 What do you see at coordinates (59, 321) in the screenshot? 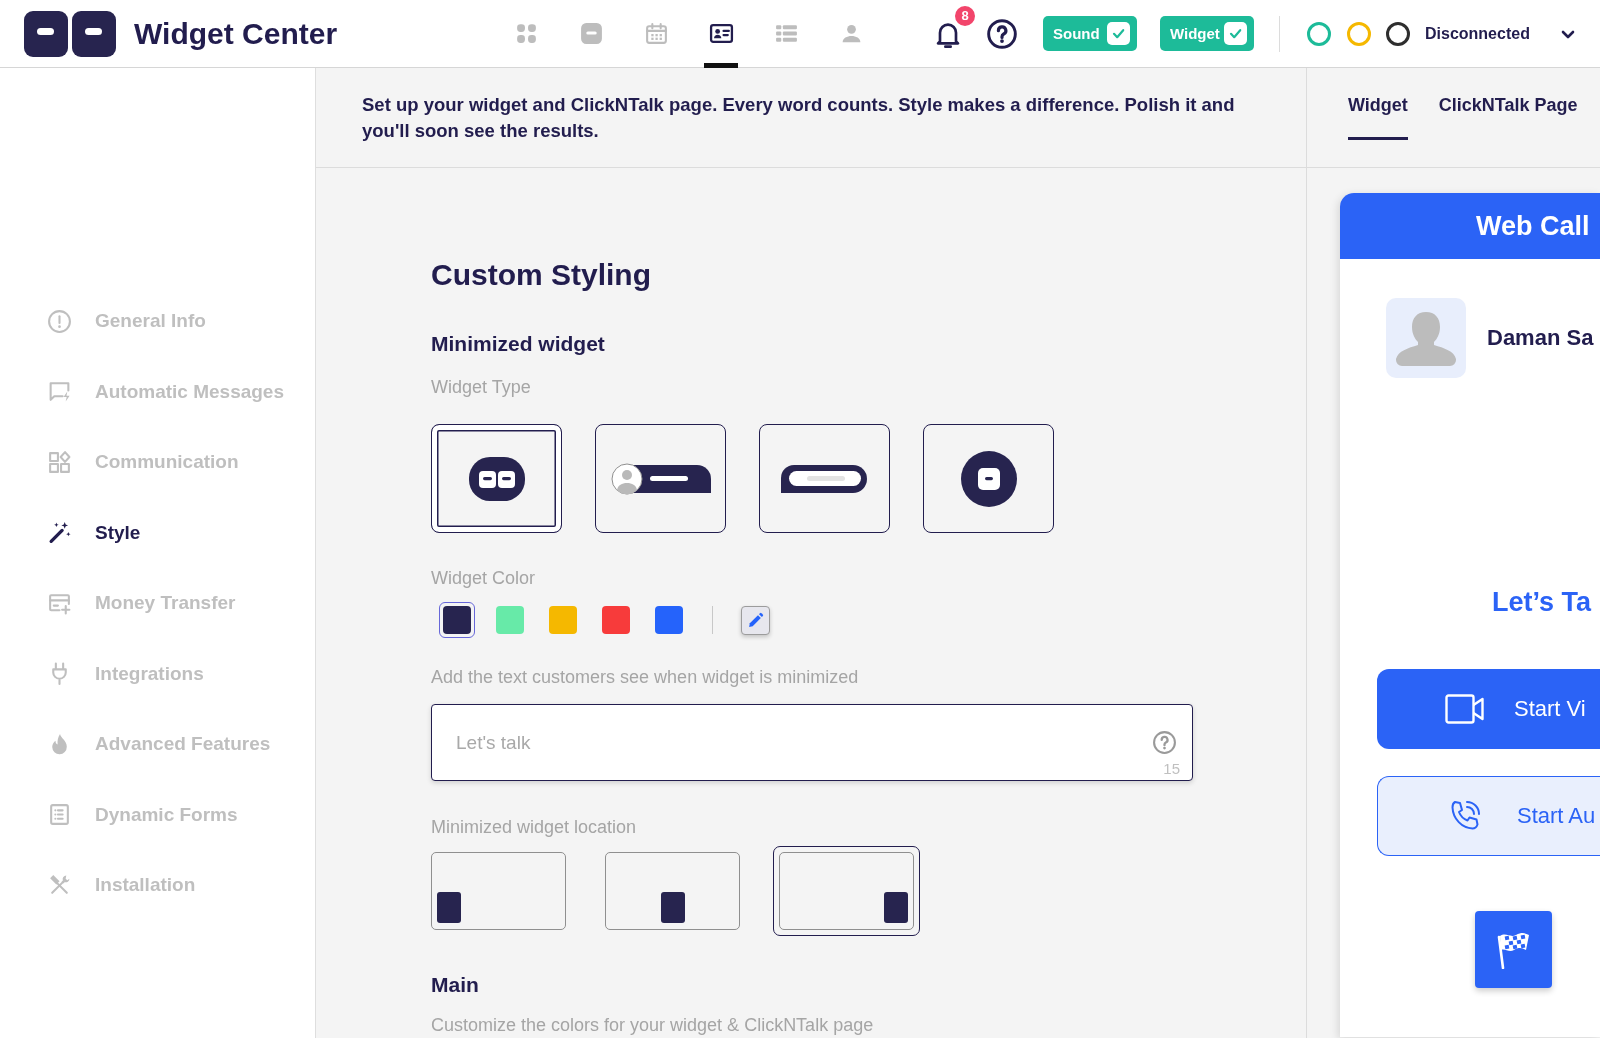
I see `exclamation-circle-icon` at bounding box center [59, 321].